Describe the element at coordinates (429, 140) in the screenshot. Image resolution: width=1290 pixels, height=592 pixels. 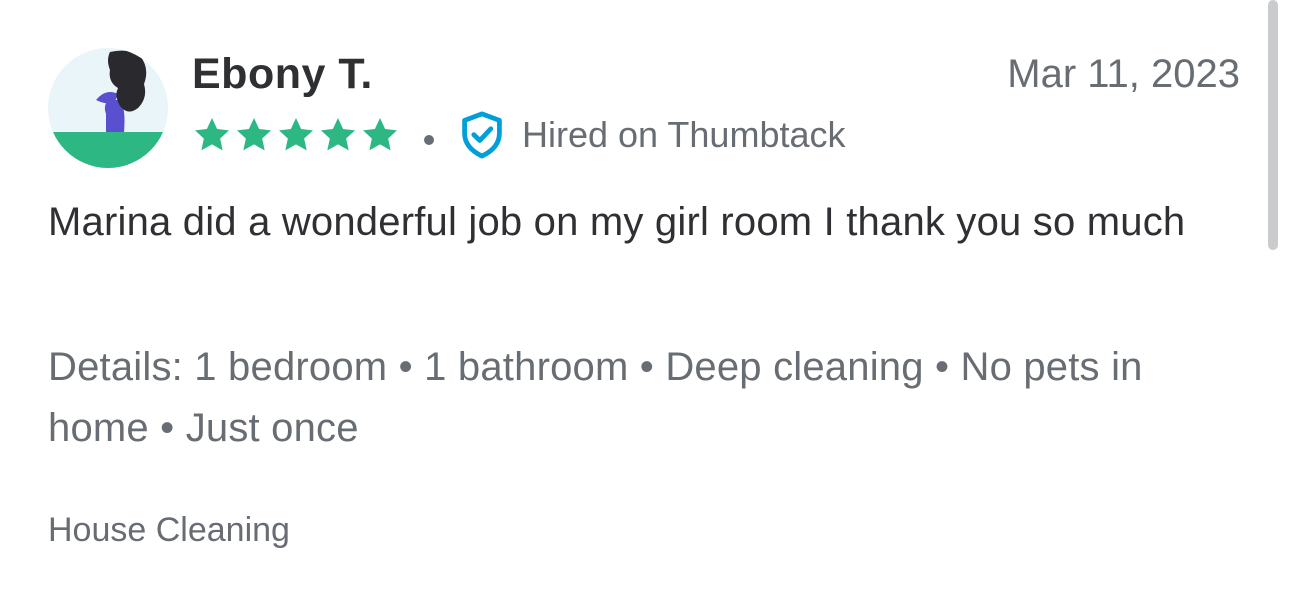
I see `separator-dot` at that location.